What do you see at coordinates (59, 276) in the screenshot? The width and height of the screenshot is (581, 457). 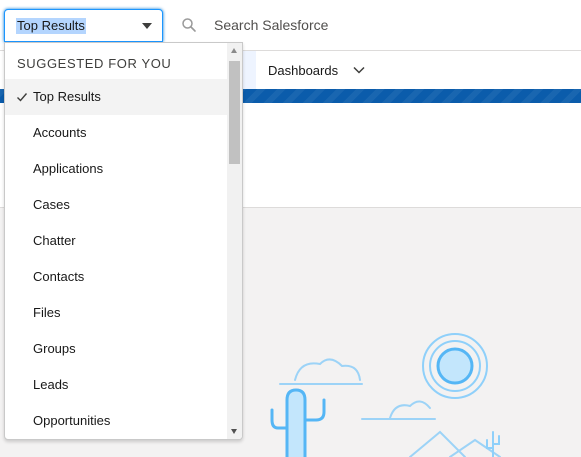 I see `dropdown-item-label: Contacts` at bounding box center [59, 276].